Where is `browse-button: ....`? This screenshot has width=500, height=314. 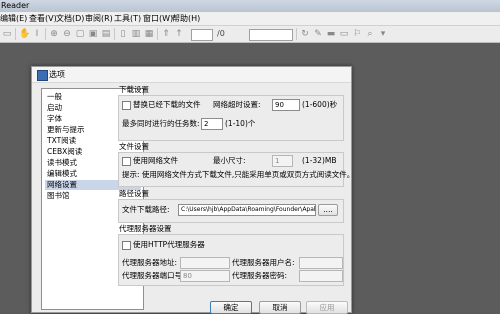 browse-button: .... is located at coordinates (328, 210).